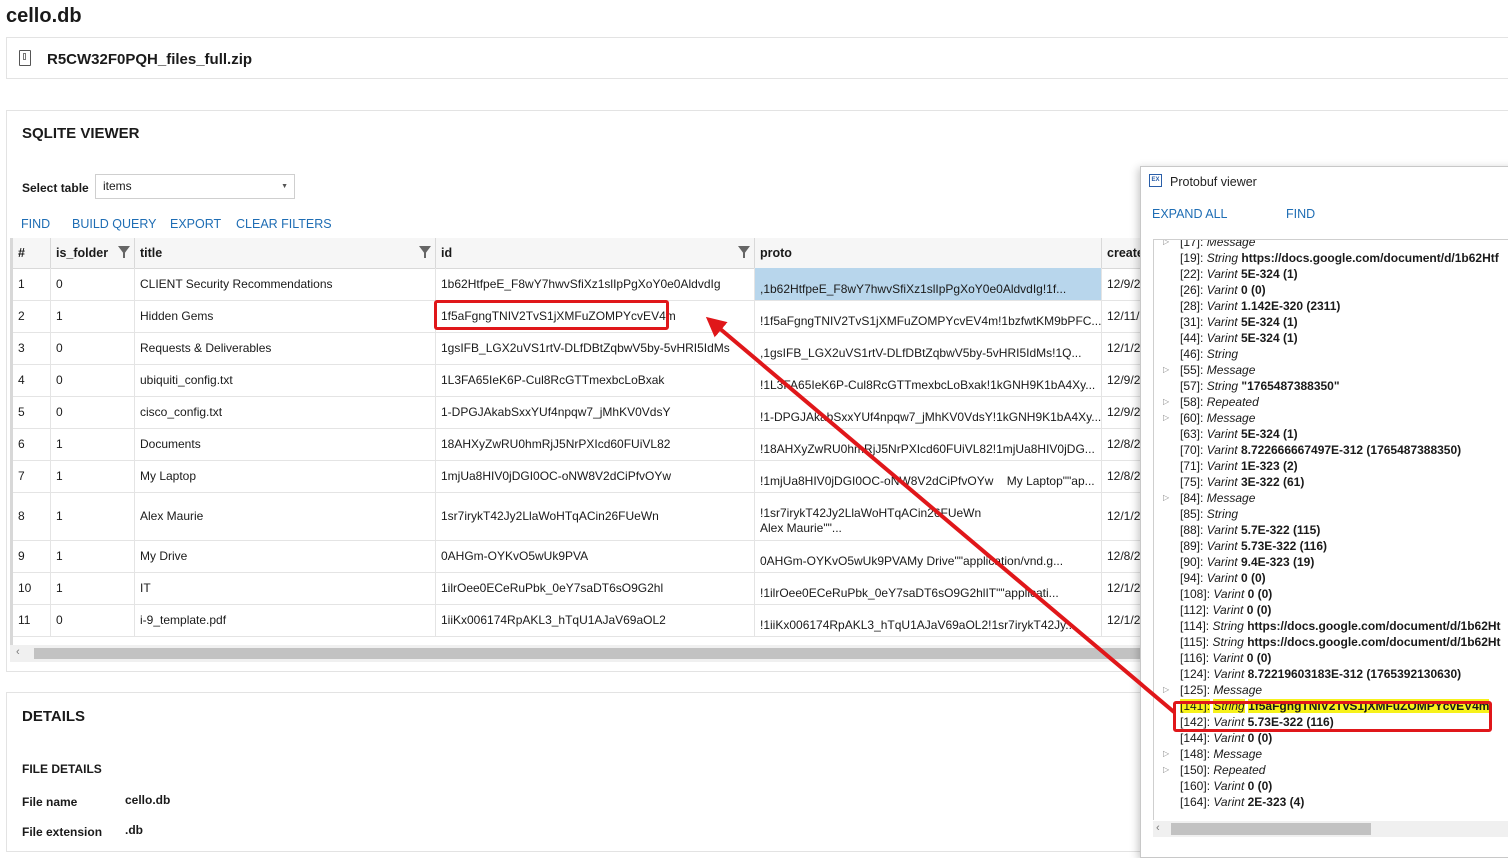 Image resolution: width=1508 pixels, height=858 pixels. I want to click on table-horizontal-scrollbar: ‹, so click(575, 653).